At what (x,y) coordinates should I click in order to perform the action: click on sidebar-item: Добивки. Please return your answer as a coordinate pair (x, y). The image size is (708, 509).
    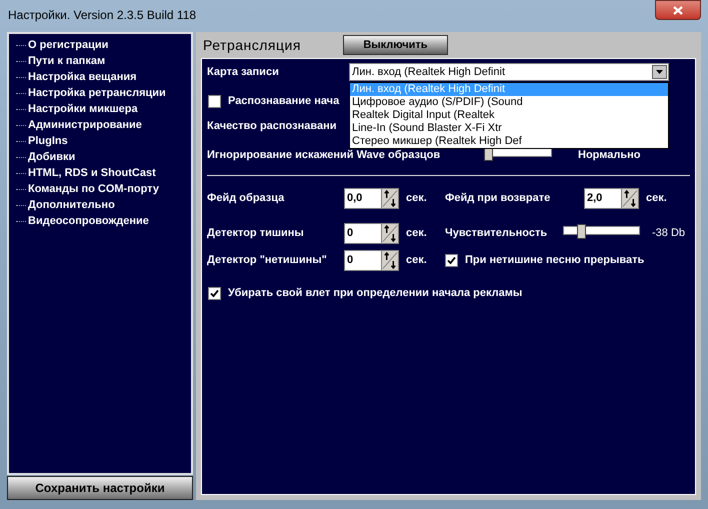
    Looking at the image, I should click on (52, 157).